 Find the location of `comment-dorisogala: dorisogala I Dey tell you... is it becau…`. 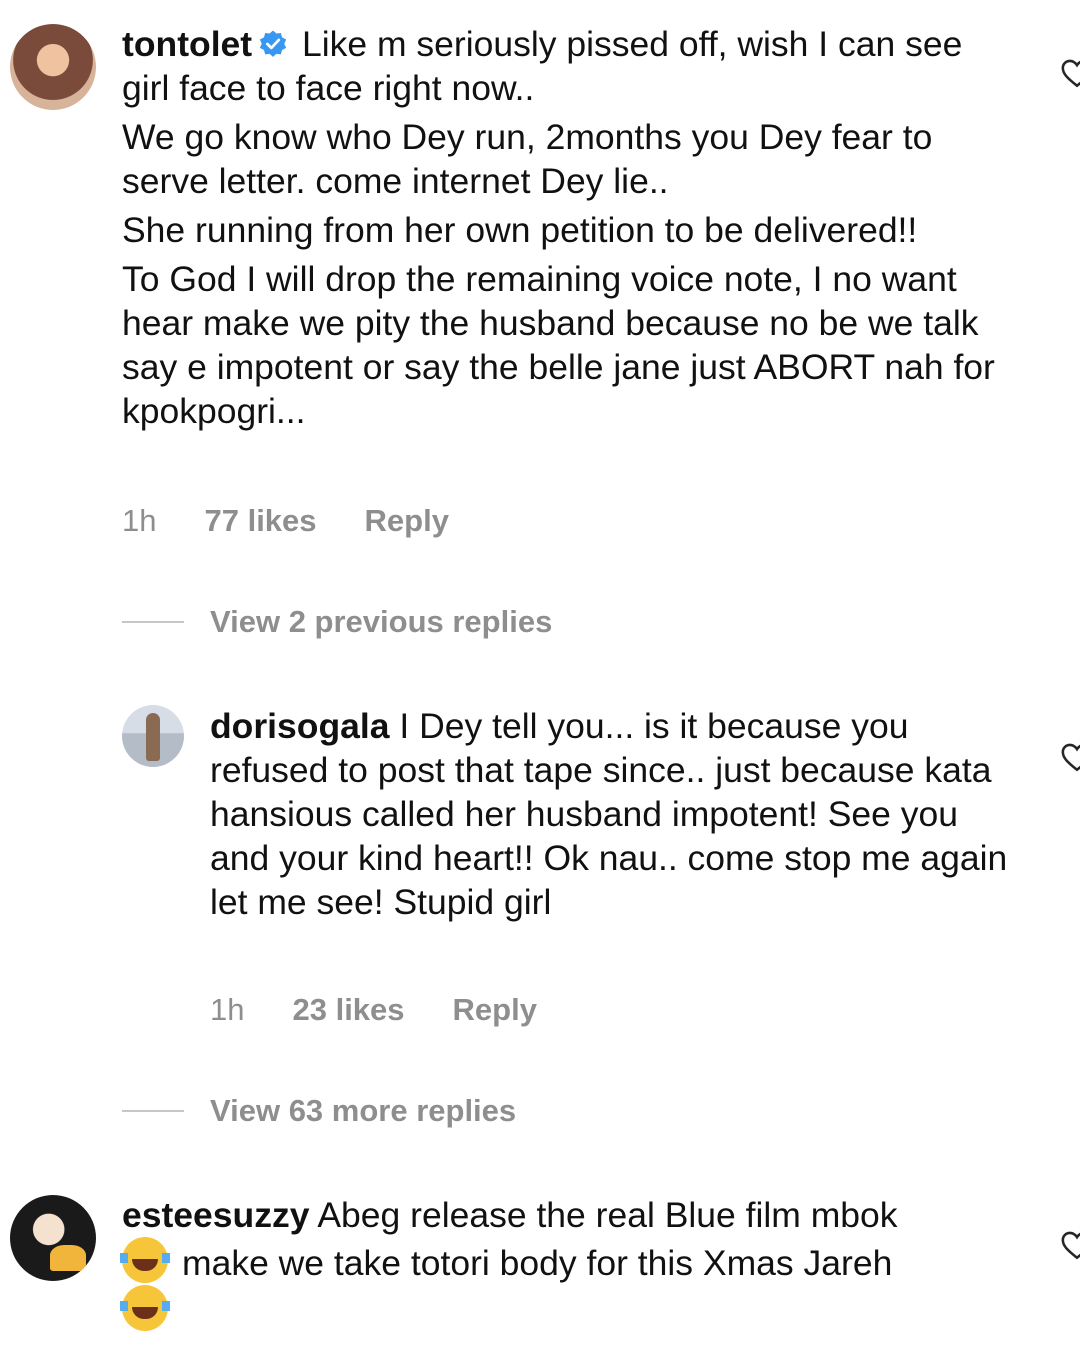

comment-dorisogala: dorisogala I Dey tell you... is it becau… is located at coordinates (610, 814).